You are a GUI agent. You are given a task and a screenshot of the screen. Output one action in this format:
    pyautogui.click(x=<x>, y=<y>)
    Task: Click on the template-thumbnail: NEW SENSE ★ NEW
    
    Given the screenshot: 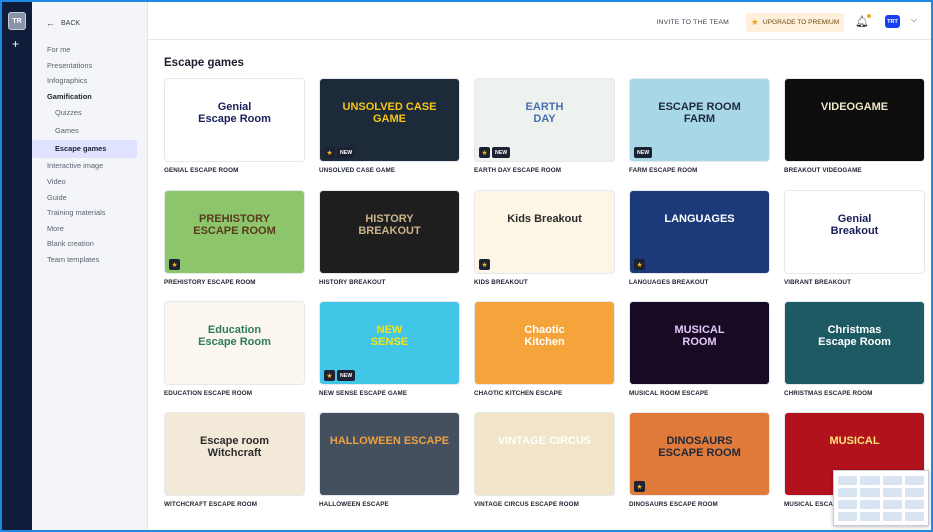 What is the action you would take?
    pyautogui.click(x=389, y=343)
    